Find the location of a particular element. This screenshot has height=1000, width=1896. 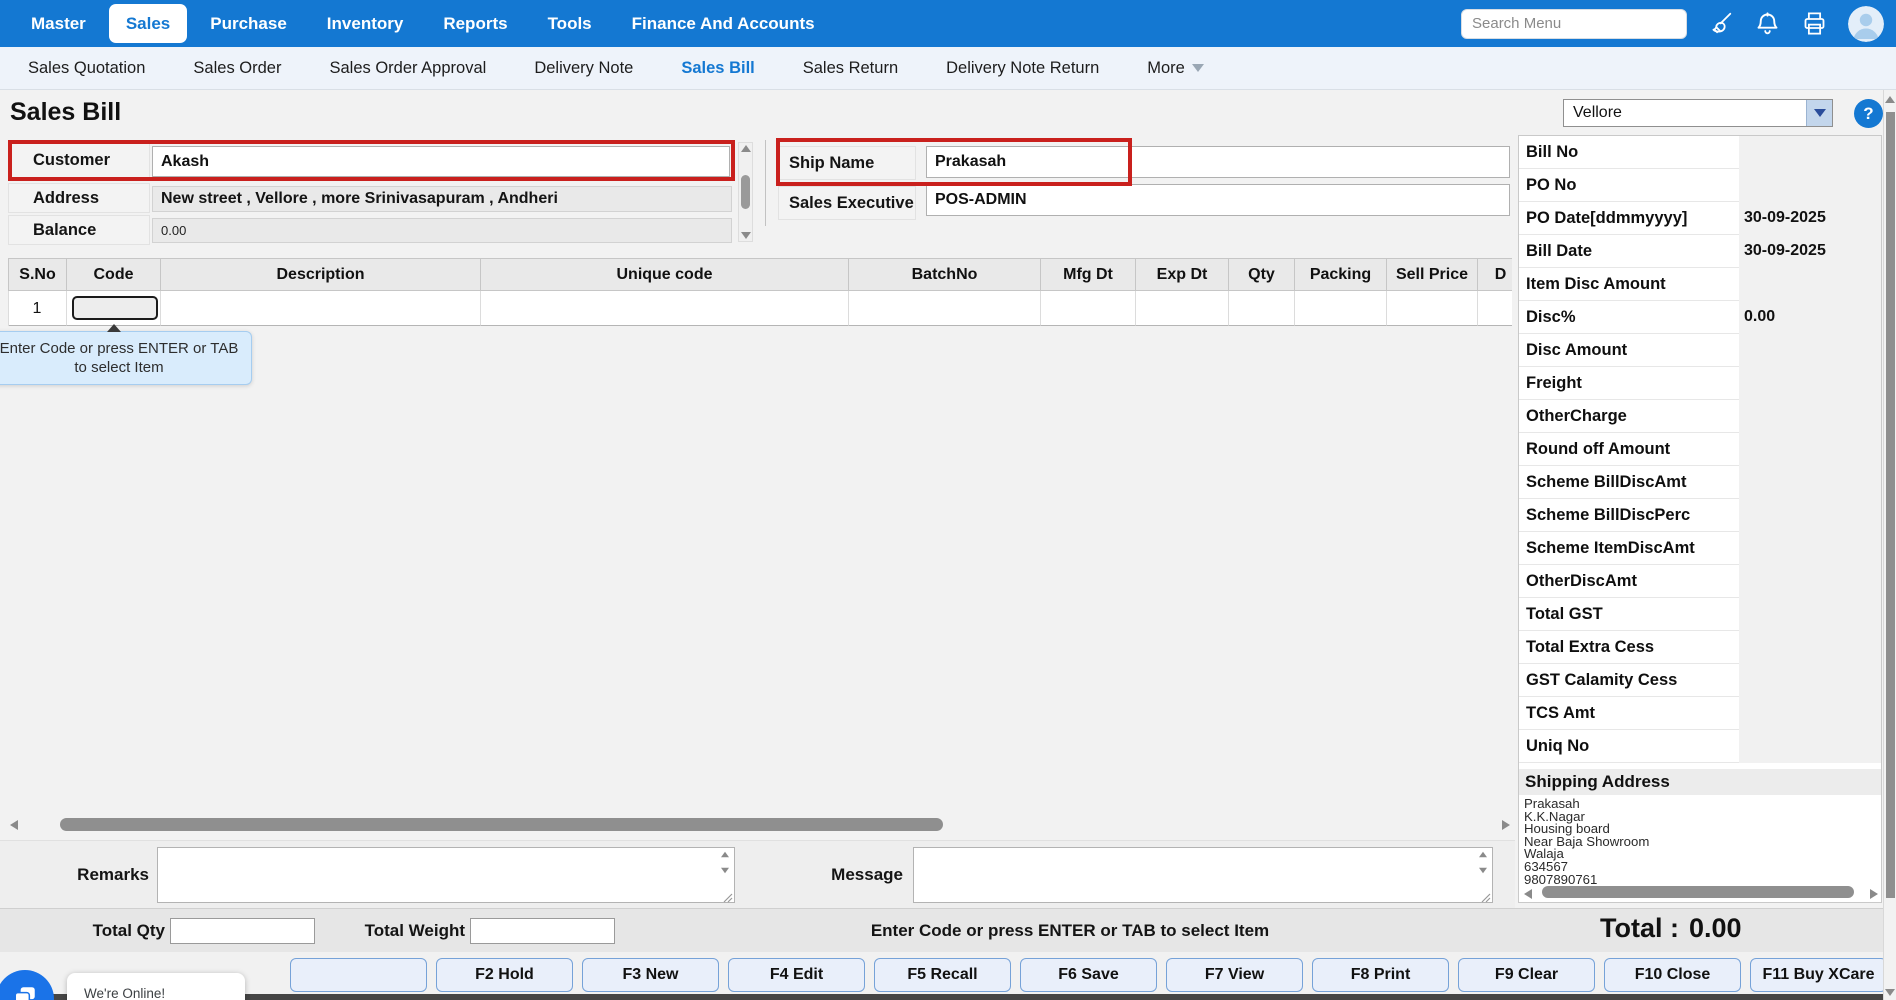

submenu-item: Sales Return is located at coordinates (850, 68).